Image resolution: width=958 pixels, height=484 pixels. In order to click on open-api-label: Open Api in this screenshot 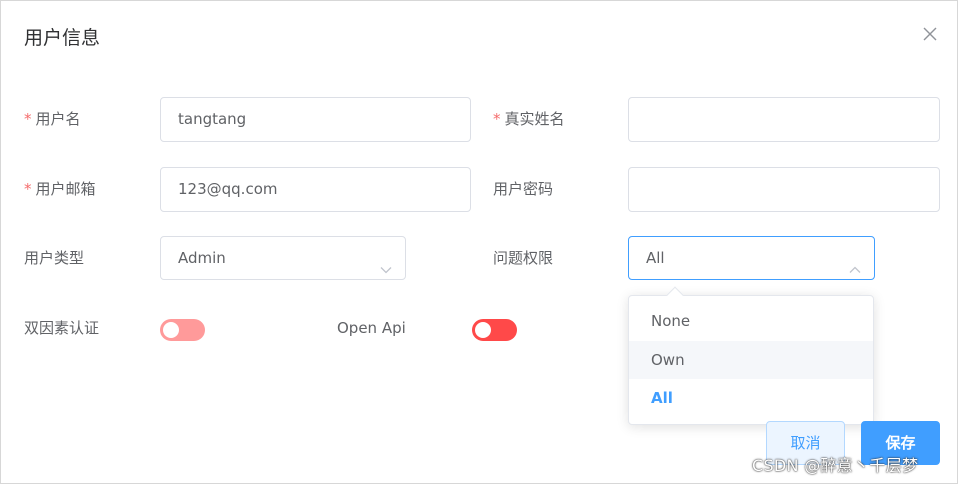, I will do `click(371, 328)`.